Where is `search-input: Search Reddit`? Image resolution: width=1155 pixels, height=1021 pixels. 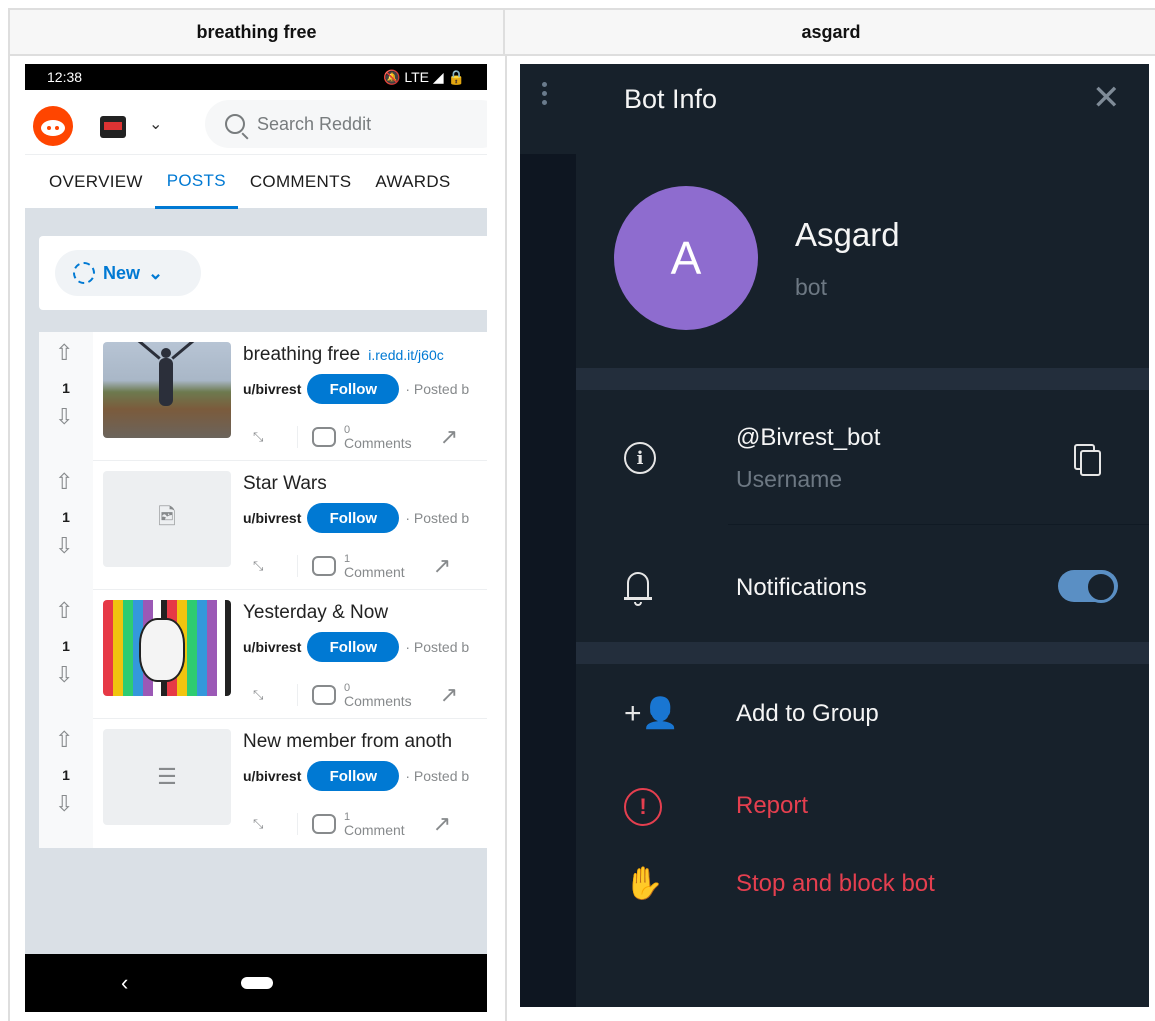
search-input: Search Reddit is located at coordinates (346, 124).